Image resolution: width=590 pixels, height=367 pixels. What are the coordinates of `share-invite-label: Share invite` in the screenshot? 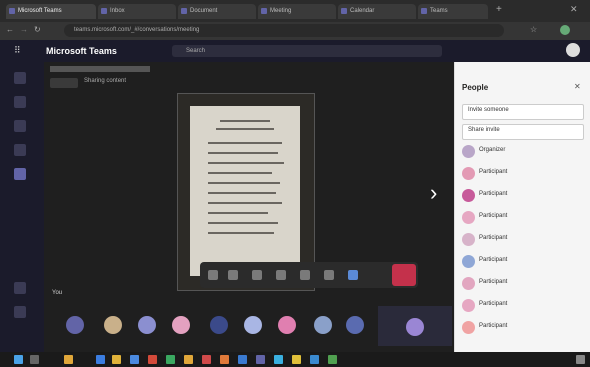 It's located at (484, 130).